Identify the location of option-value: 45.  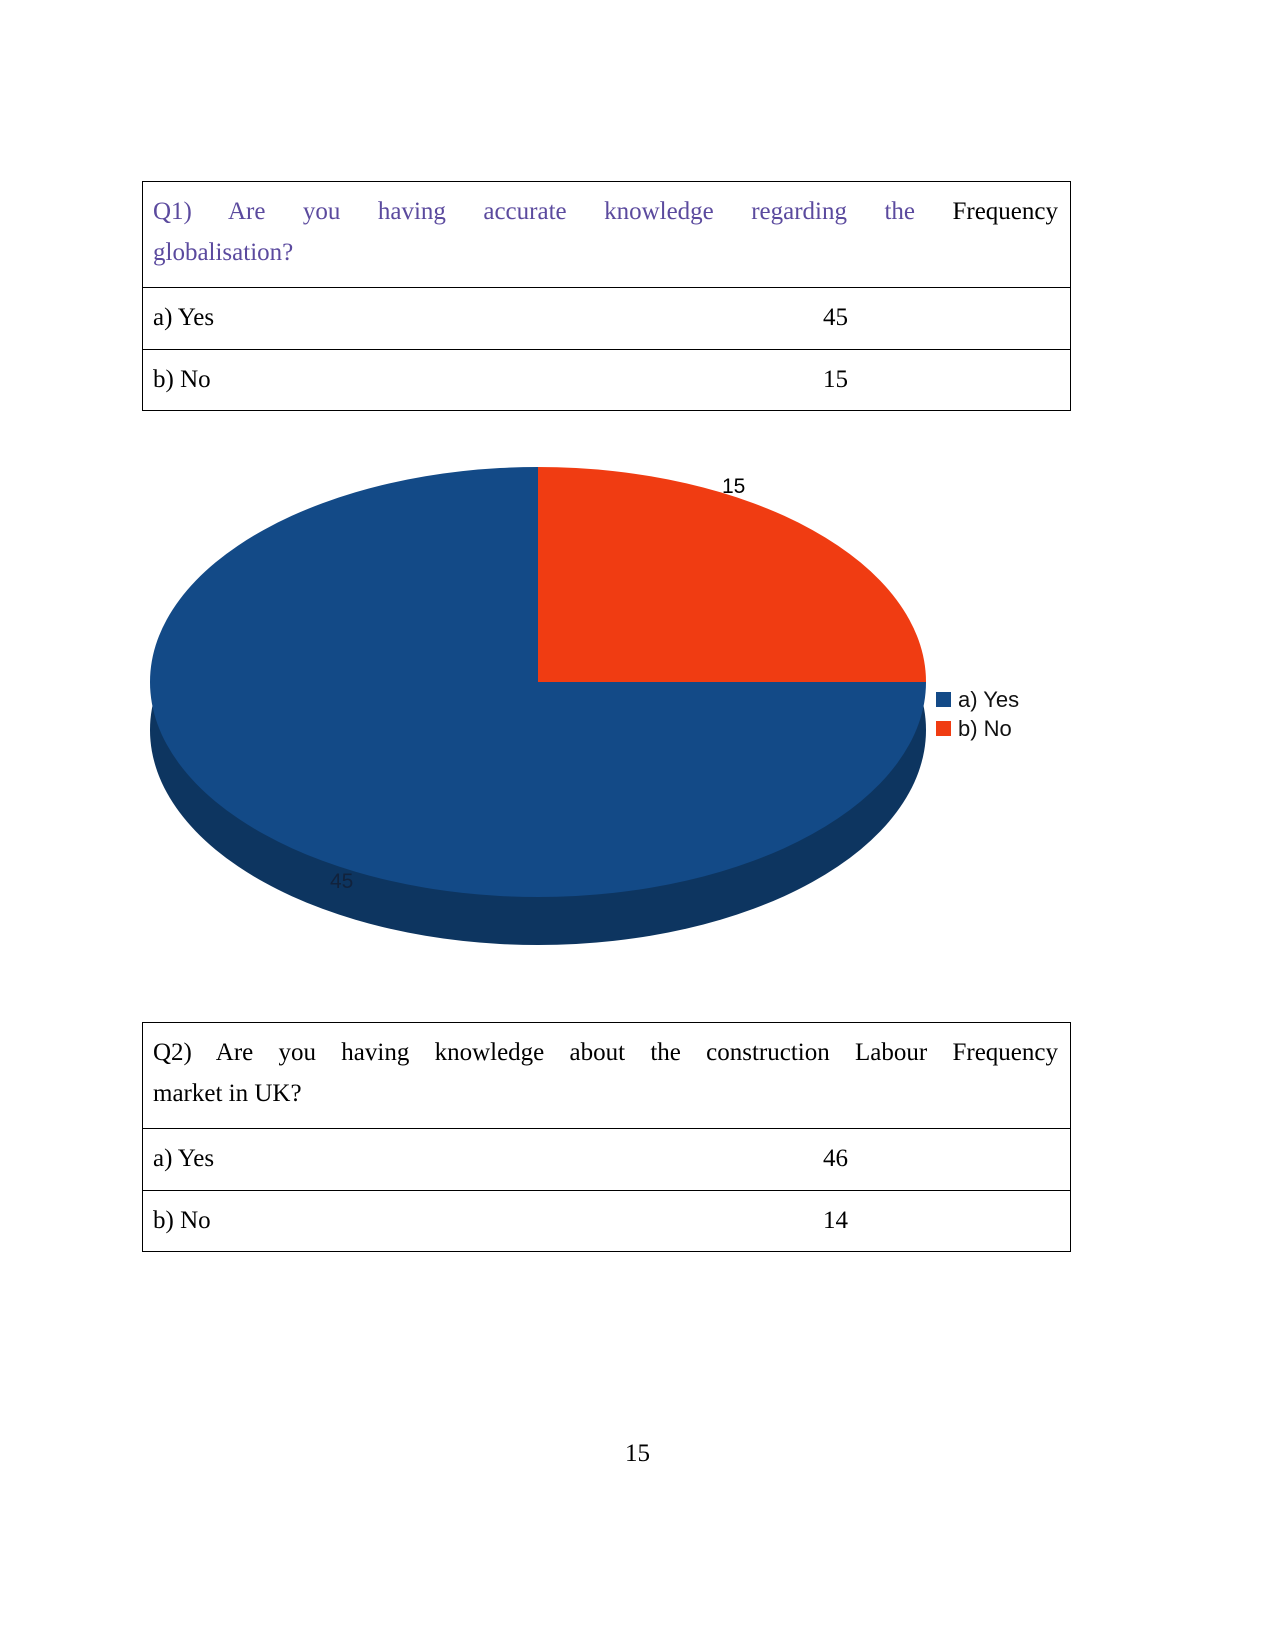
(835, 317).